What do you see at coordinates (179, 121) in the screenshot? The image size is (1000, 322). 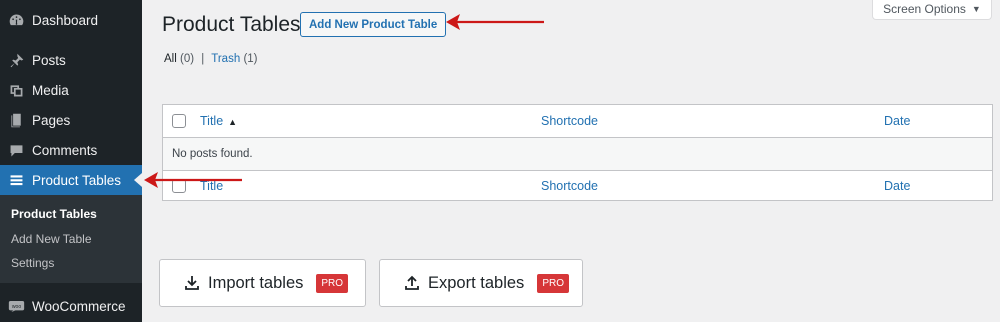 I see `select-all-checkbox` at bounding box center [179, 121].